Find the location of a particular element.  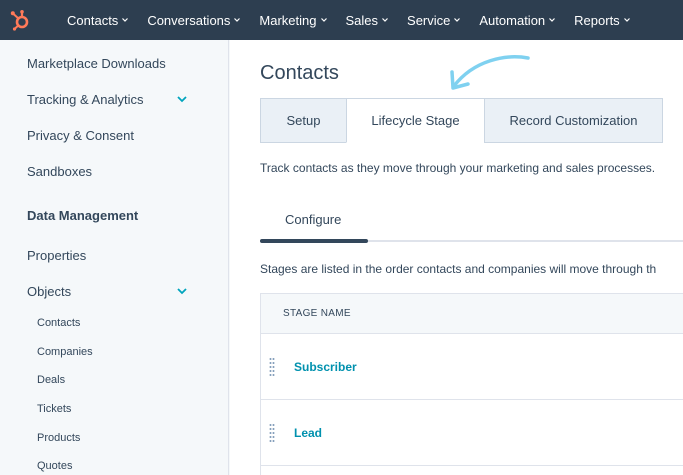

sidebar-item-objects: Objects is located at coordinates (49, 291).